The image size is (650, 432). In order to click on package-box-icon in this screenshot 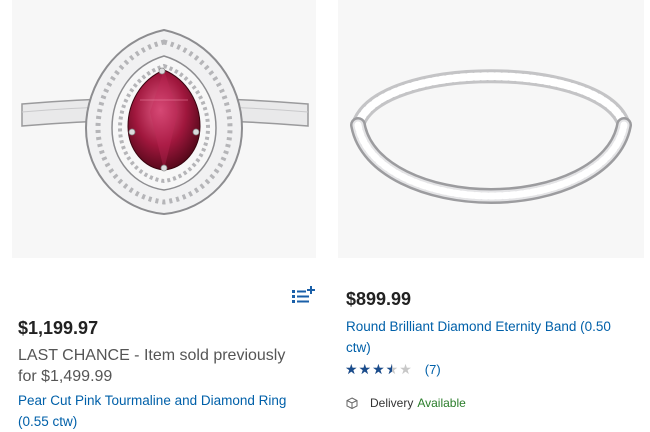, I will do `click(352, 403)`.